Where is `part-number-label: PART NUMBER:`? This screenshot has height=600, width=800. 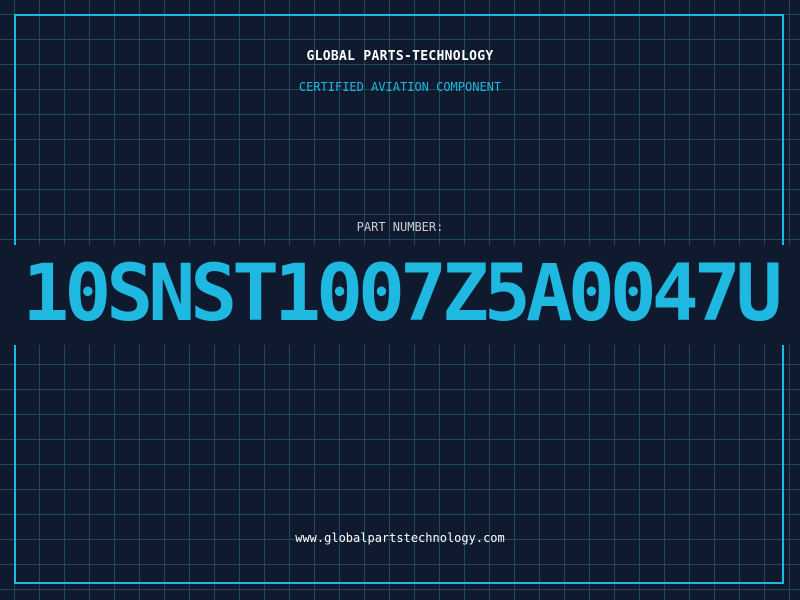
part-number-label: PART NUMBER: is located at coordinates (400, 227).